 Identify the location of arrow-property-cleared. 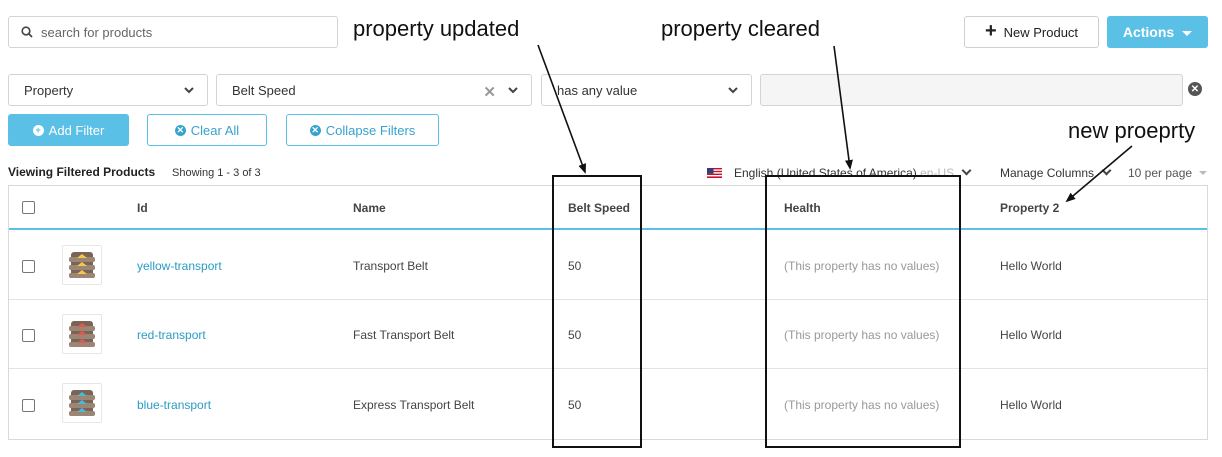
(843, 107).